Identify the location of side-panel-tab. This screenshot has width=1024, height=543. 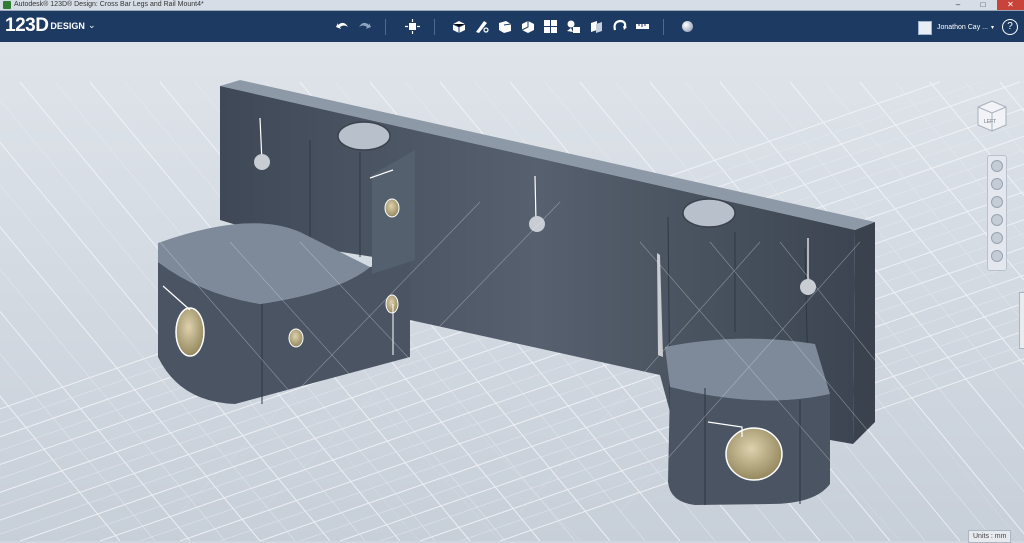
(1021, 320).